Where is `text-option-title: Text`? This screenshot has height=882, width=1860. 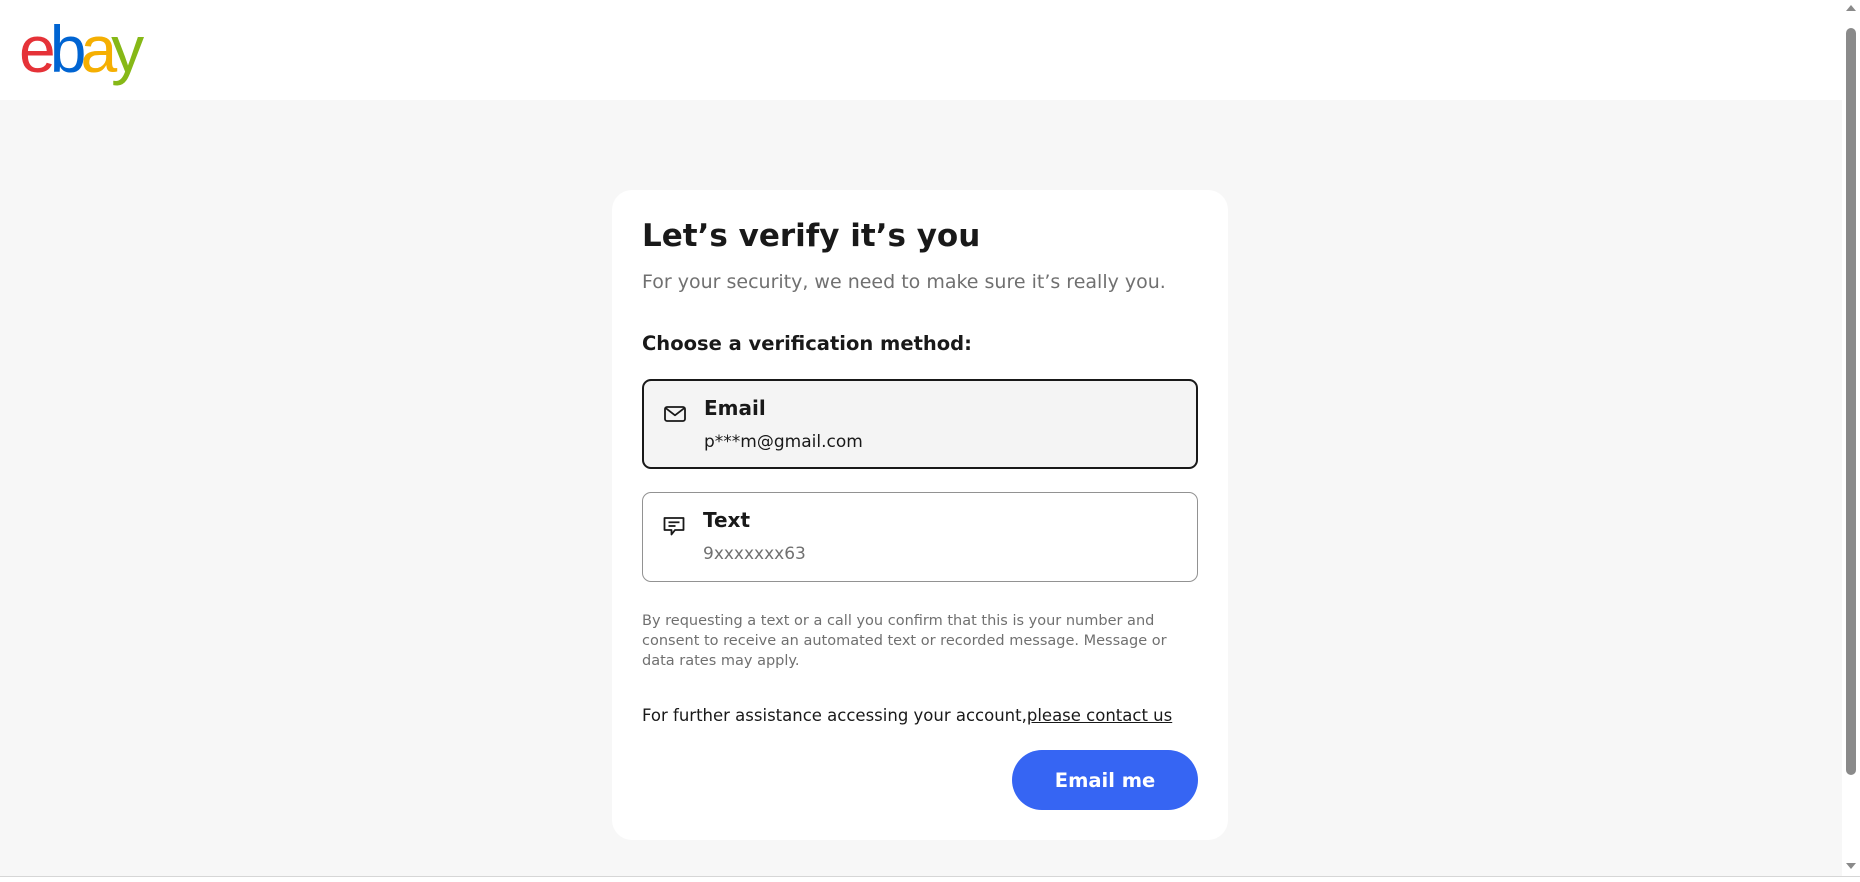
text-option-title: Text is located at coordinates (727, 520).